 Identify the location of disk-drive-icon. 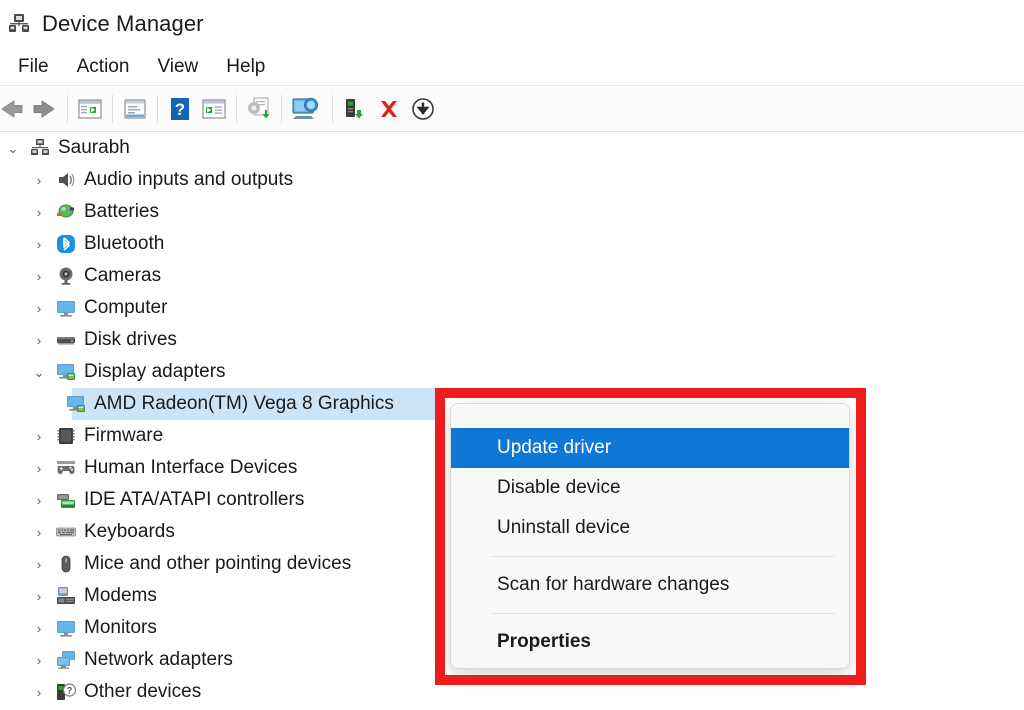
(66, 340).